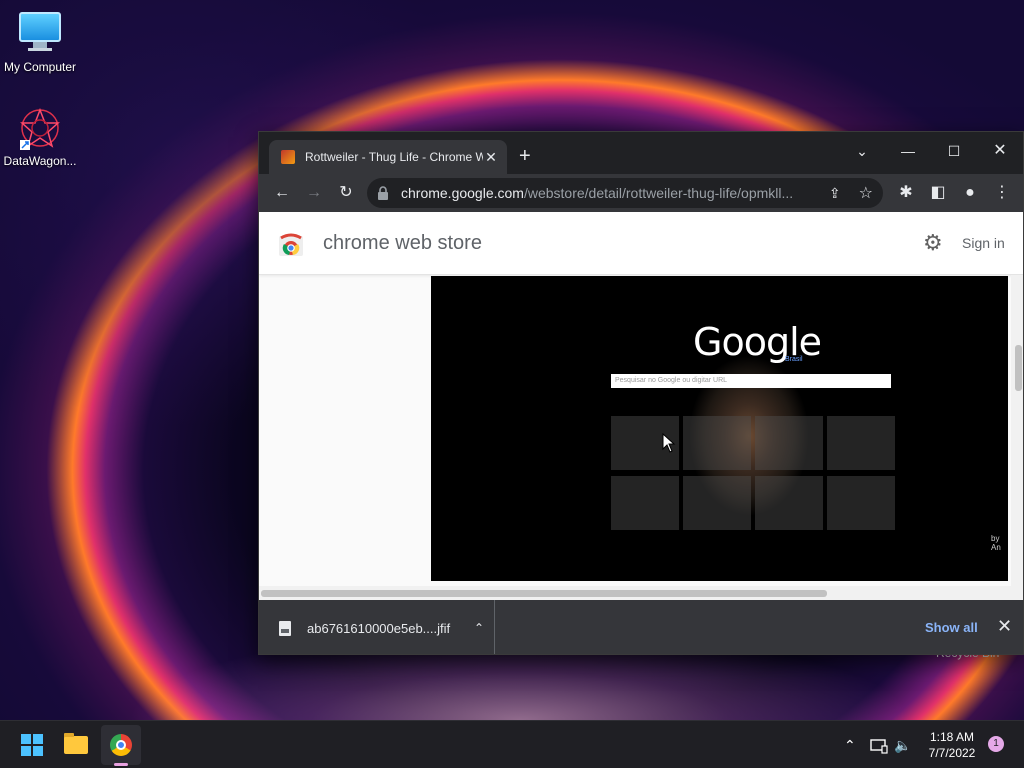 Image resolution: width=1024 pixels, height=768 pixels. I want to click on windows-logo-icon, so click(32, 745).